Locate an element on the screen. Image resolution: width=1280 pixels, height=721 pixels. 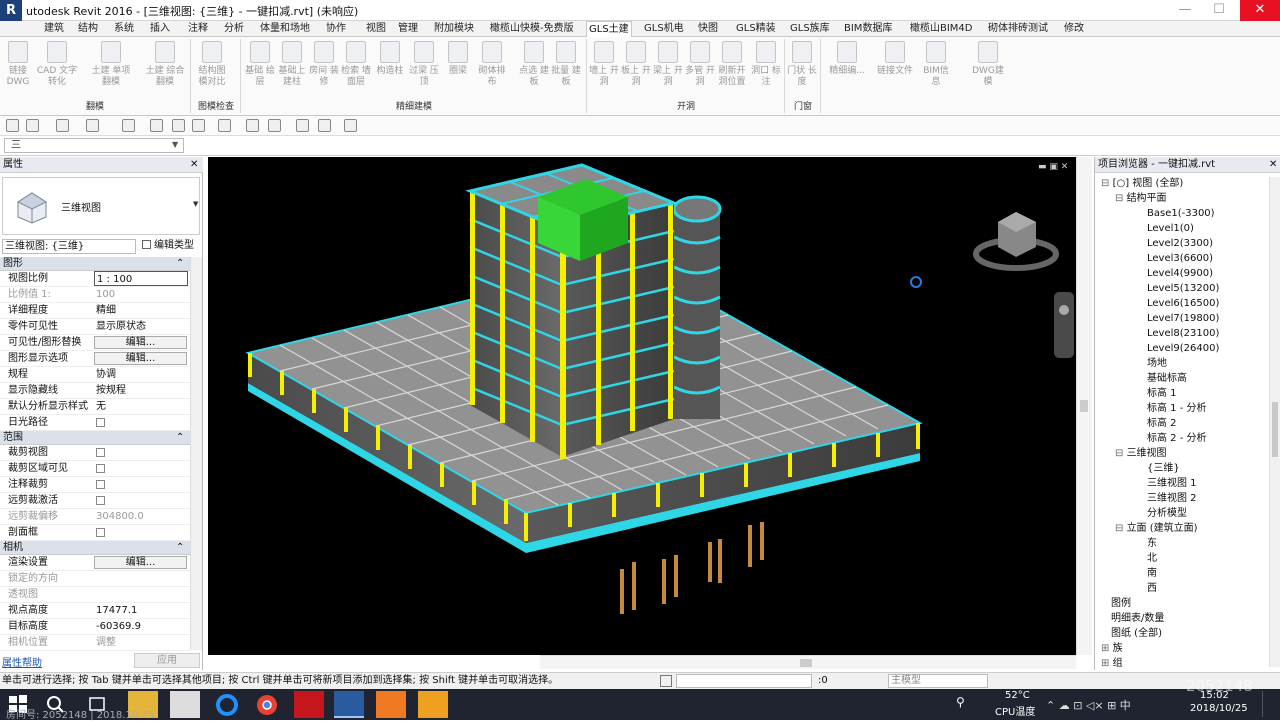
hscroll-thumb is located at coordinates (806, 663).